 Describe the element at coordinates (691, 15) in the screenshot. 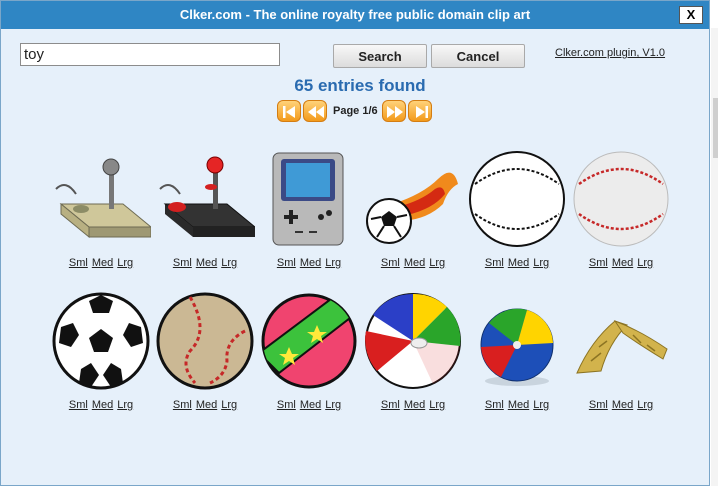

I see `close-button: X` at that location.